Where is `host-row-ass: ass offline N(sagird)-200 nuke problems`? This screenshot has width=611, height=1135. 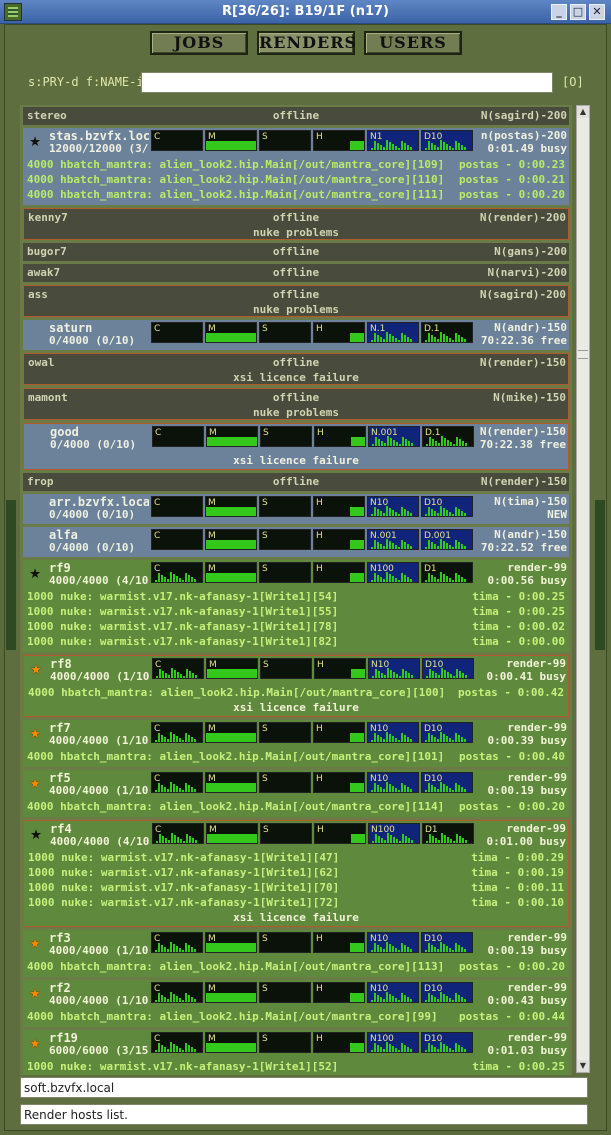 host-row-ass: ass offline N(sagird)-200 nuke problems is located at coordinates (296, 301).